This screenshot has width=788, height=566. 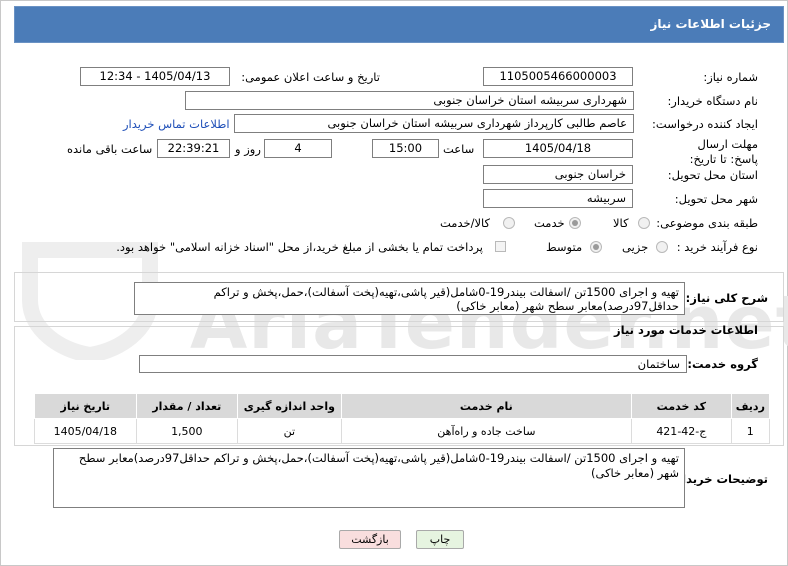 What do you see at coordinates (716, 199) in the screenshot?
I see `city-label: شهر محل تحویل:` at bounding box center [716, 199].